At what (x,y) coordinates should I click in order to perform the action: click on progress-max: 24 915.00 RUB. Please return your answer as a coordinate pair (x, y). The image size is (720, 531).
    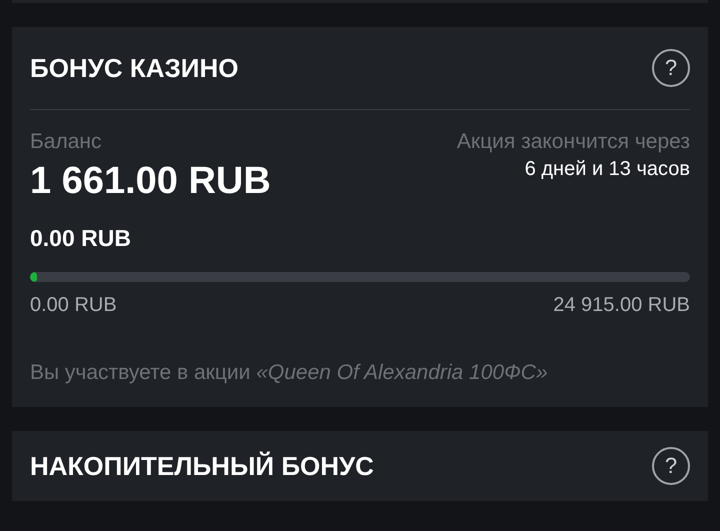
    Looking at the image, I should click on (621, 305).